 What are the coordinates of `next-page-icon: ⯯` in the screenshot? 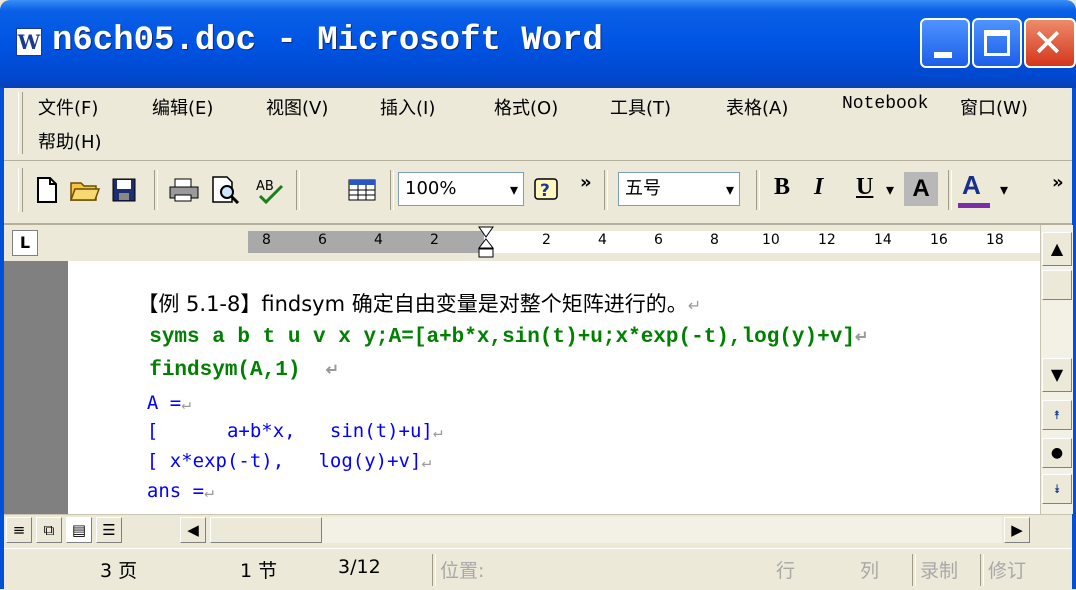 It's located at (1057, 489).